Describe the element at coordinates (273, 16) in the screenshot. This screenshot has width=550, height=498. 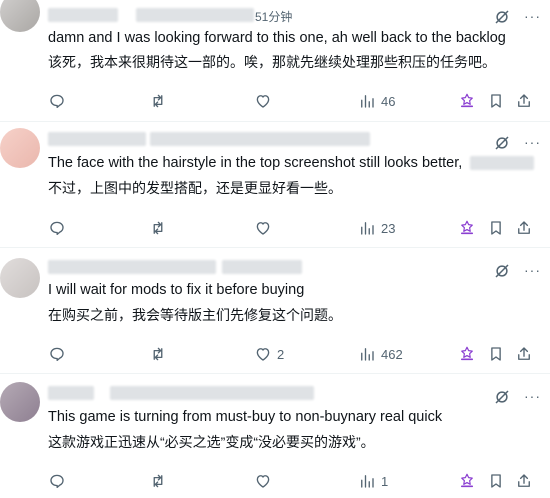
I see `timestamp: 51分钟` at that location.